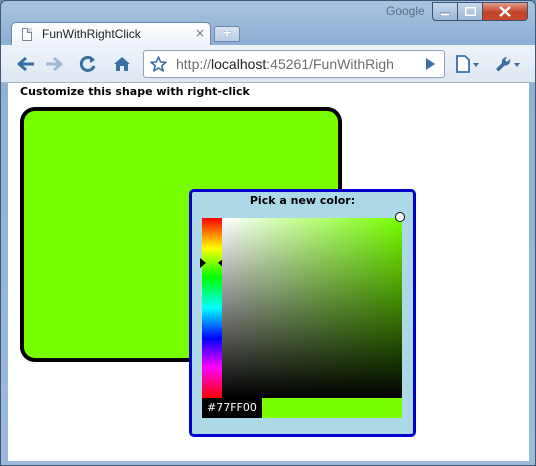  Describe the element at coordinates (405, 11) in the screenshot. I see `brand-label: Google` at that location.